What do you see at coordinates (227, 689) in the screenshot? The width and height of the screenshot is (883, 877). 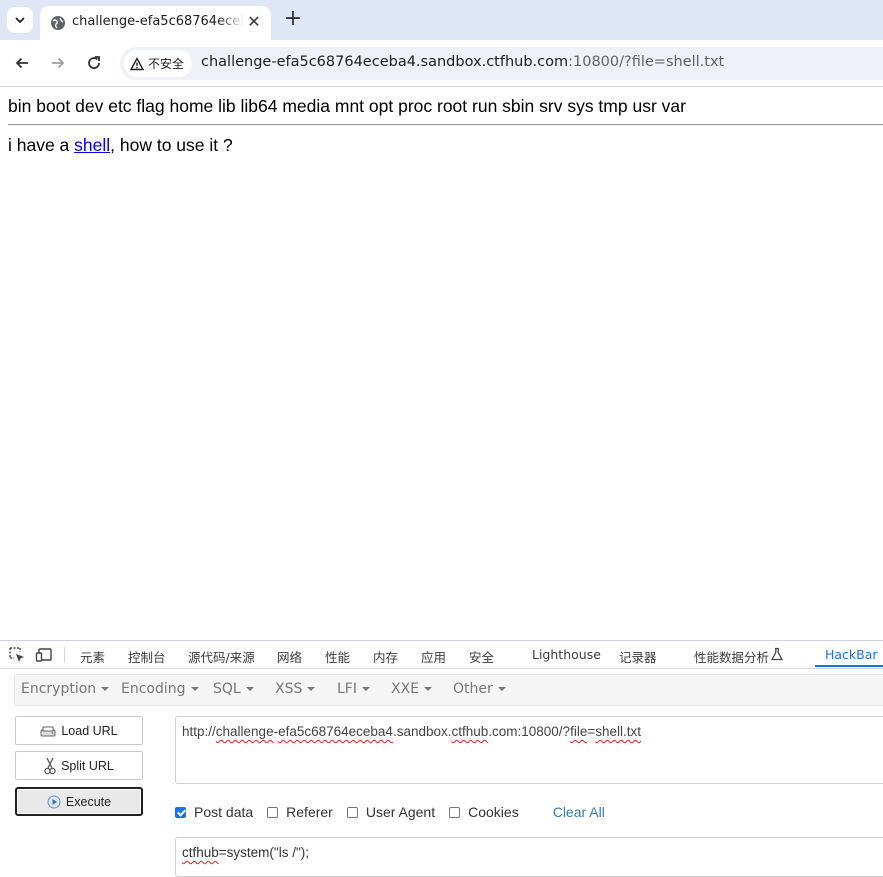 I see `menu-sql-label: SQL` at bounding box center [227, 689].